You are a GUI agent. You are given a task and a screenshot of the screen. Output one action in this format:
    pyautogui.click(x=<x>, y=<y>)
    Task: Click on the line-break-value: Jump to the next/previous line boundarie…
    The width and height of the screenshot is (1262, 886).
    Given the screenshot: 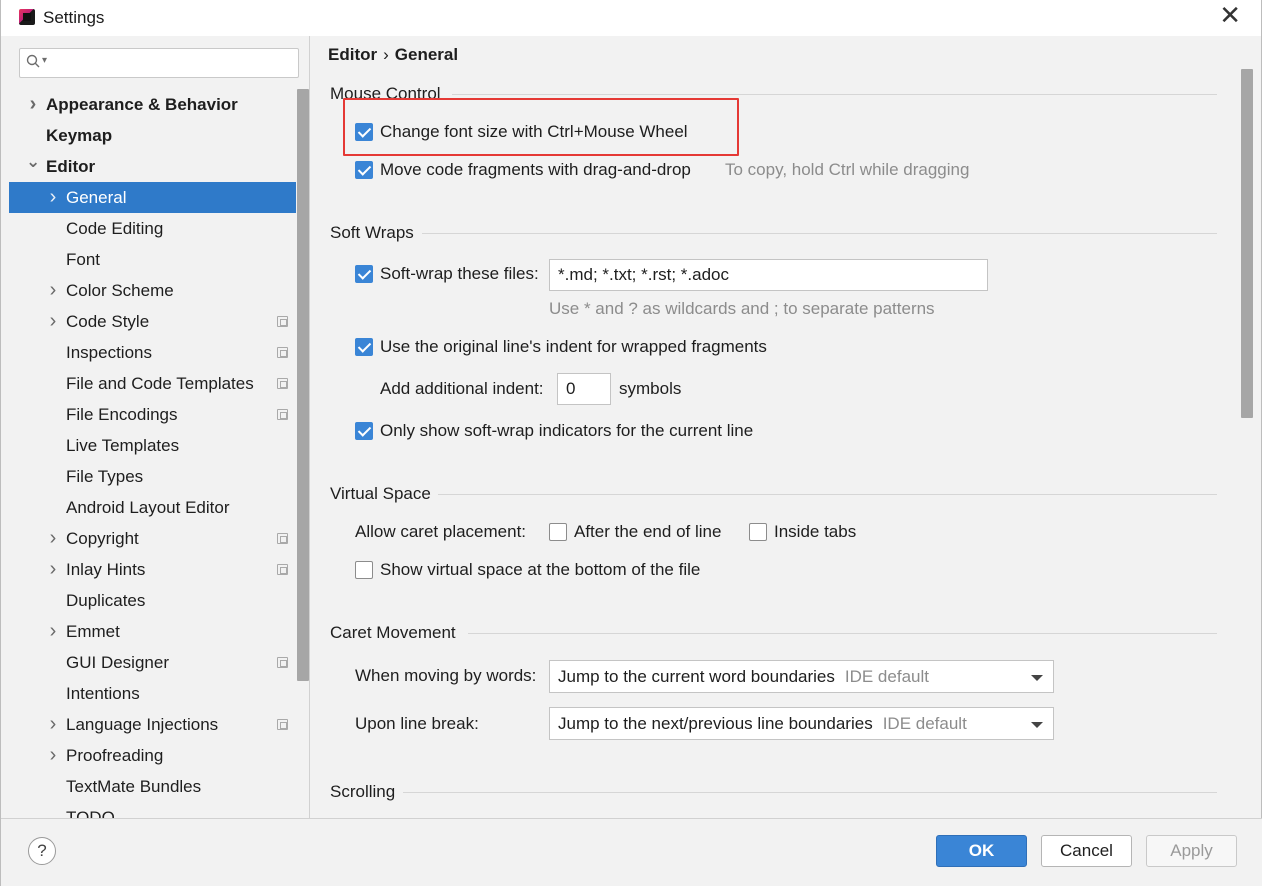 What is the action you would take?
    pyautogui.click(x=715, y=723)
    